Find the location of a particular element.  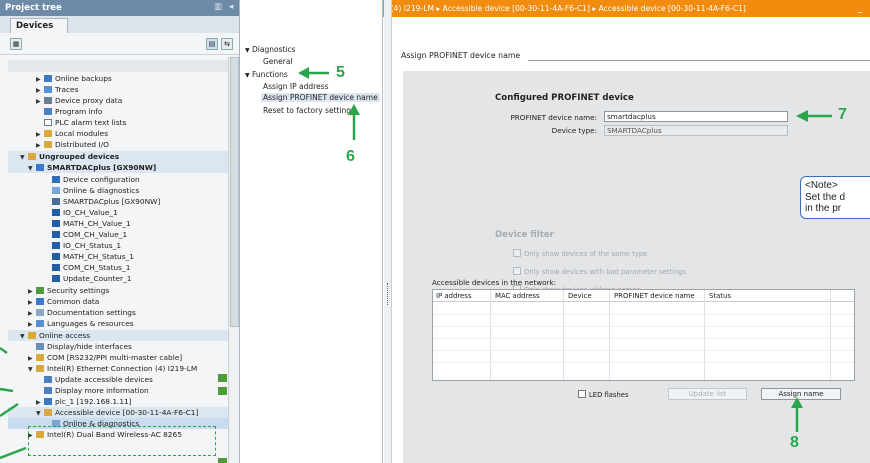

arrow-8-head is located at coordinates (797, 402).